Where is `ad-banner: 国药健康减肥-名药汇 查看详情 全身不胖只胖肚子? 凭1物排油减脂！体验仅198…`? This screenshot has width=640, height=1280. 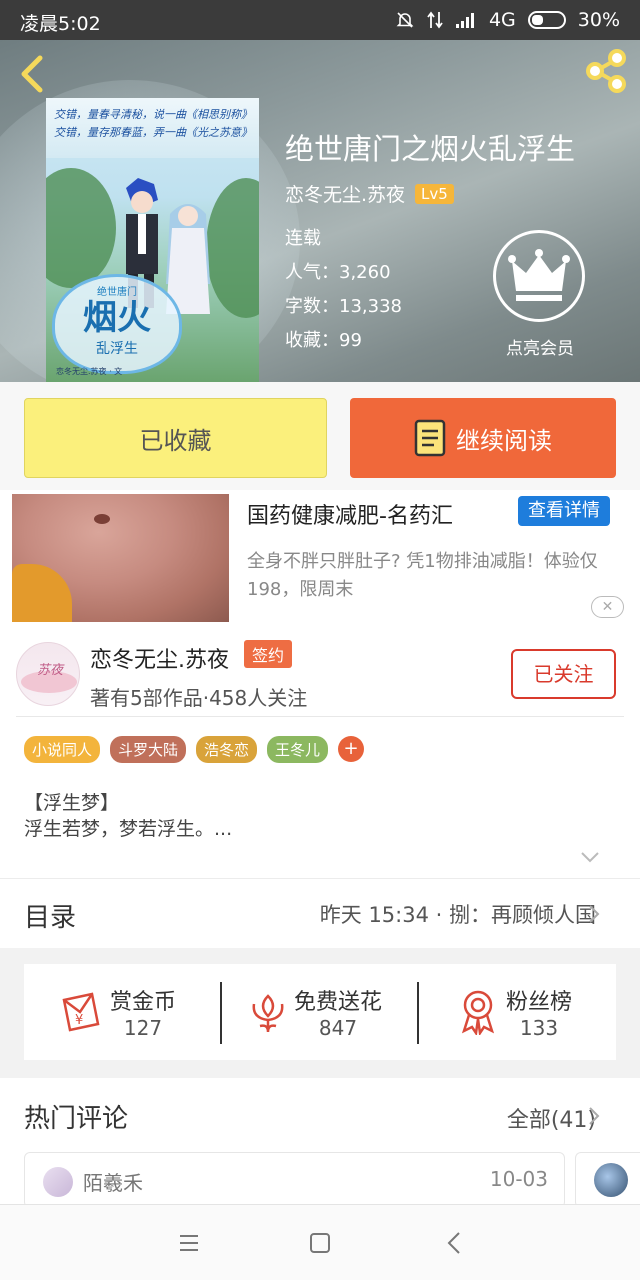
ad-banner: 国药健康减肥-名药汇 查看详情 全身不胖只胖肚子? 凭1物排油减脂！体验仅198… is located at coordinates (320, 559).